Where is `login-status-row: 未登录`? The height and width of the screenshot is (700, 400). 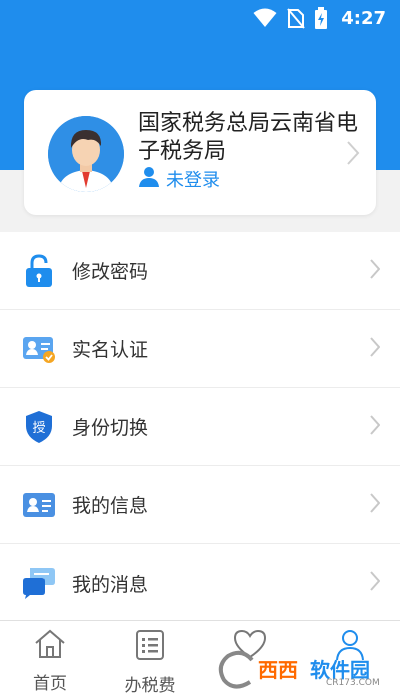 login-status-row: 未登录 is located at coordinates (179, 179).